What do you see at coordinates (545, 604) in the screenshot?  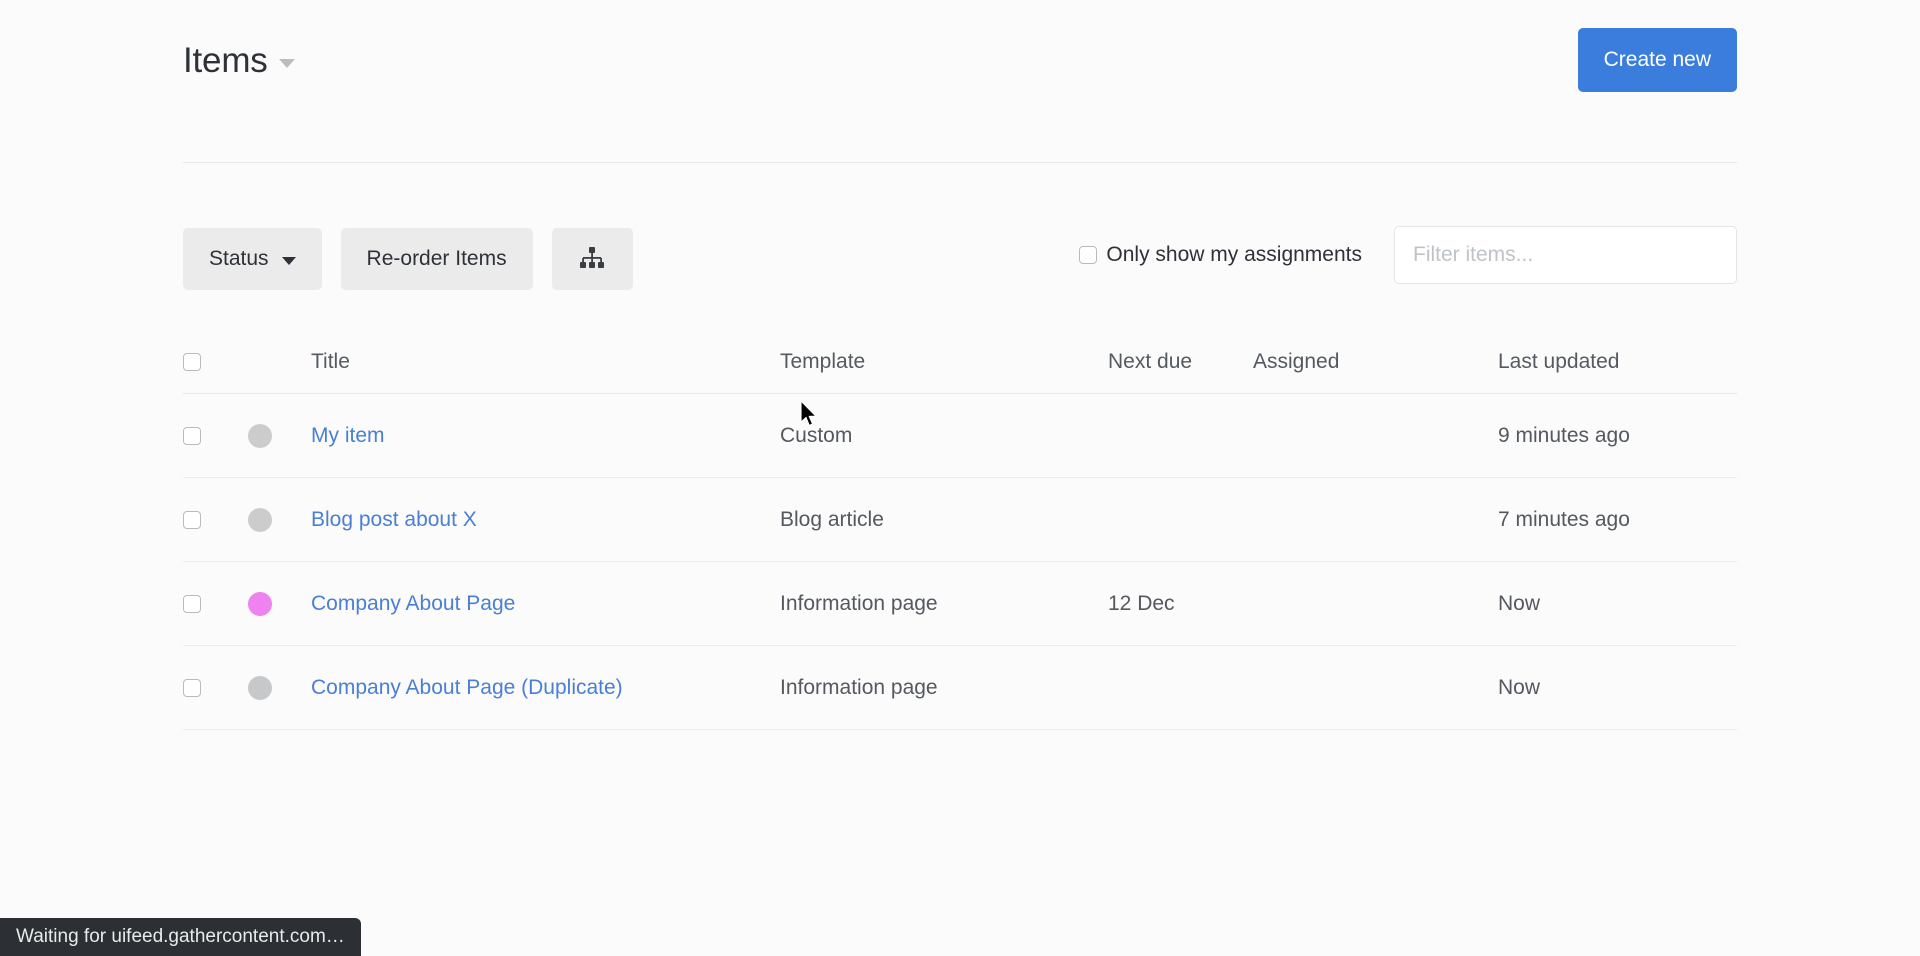 I see `row-title-cell: Company About Page` at bounding box center [545, 604].